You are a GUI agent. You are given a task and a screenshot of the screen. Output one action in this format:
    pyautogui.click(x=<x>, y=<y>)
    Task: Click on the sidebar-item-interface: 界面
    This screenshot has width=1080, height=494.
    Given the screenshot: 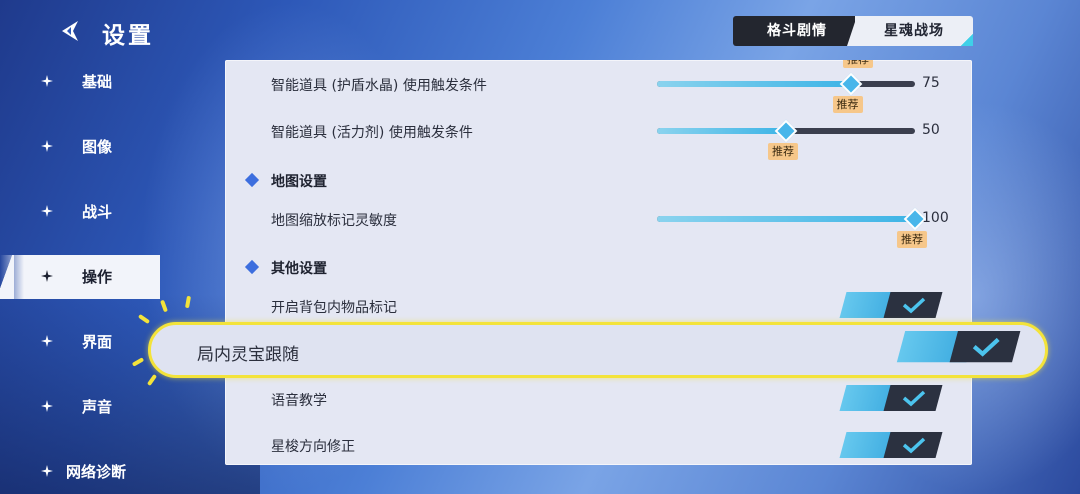 What is the action you would take?
    pyautogui.click(x=80, y=342)
    